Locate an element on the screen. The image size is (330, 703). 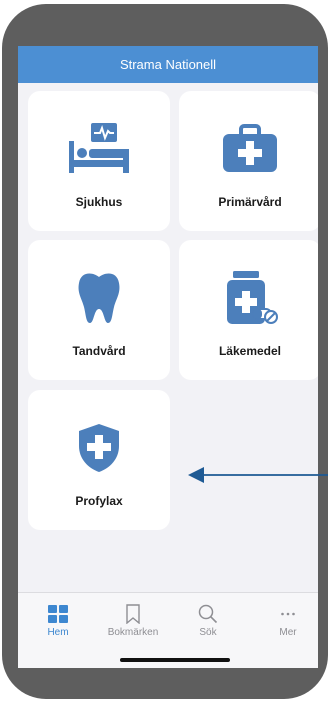
tile-label: Sjukhus is located at coordinates (99, 202).